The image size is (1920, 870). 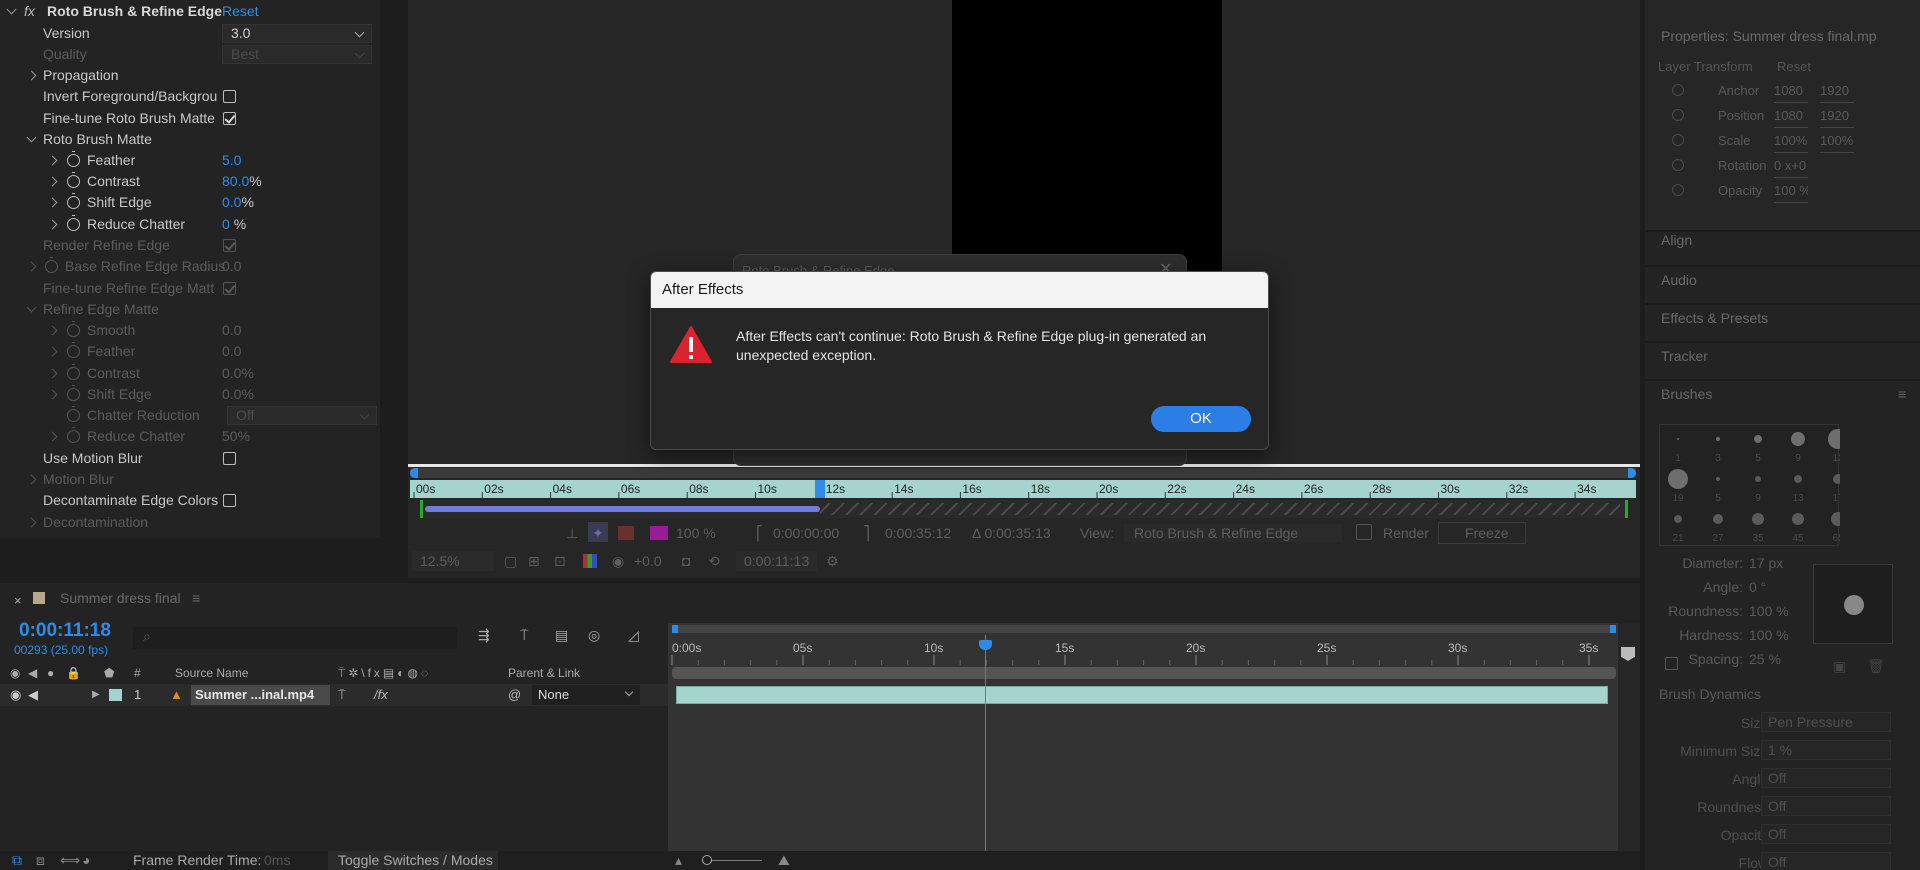 What do you see at coordinates (732, 860) in the screenshot?
I see `zoom-slider` at bounding box center [732, 860].